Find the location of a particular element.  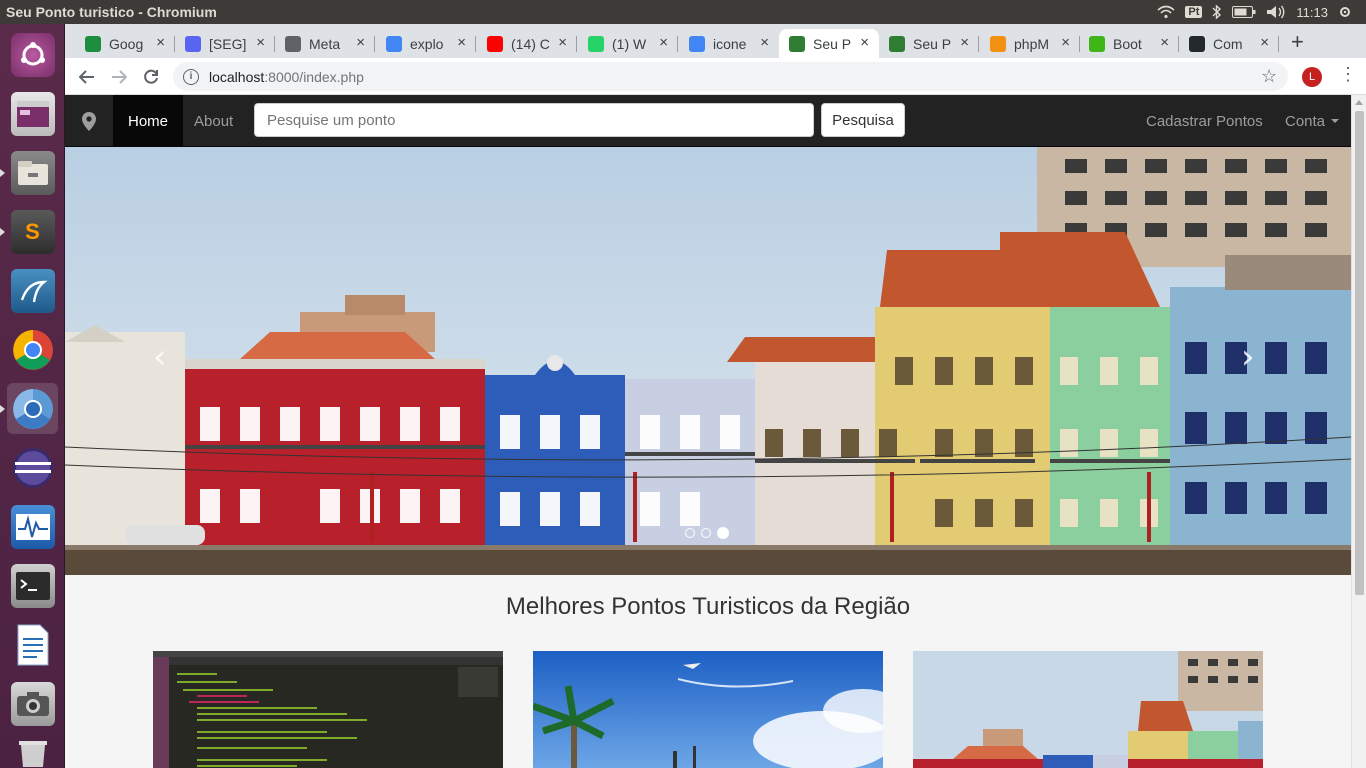

chromium-icon is located at coordinates (29, 408).